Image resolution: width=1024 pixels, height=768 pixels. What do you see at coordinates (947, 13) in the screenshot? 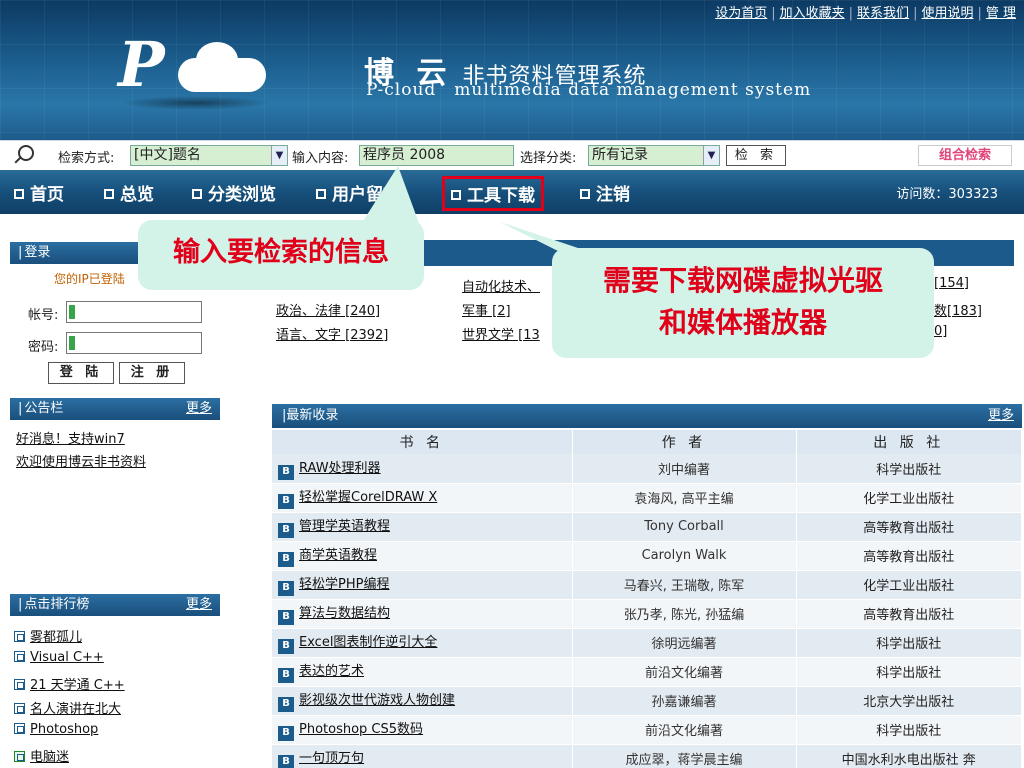
I see `usage-guide-link: 使用说明` at bounding box center [947, 13].